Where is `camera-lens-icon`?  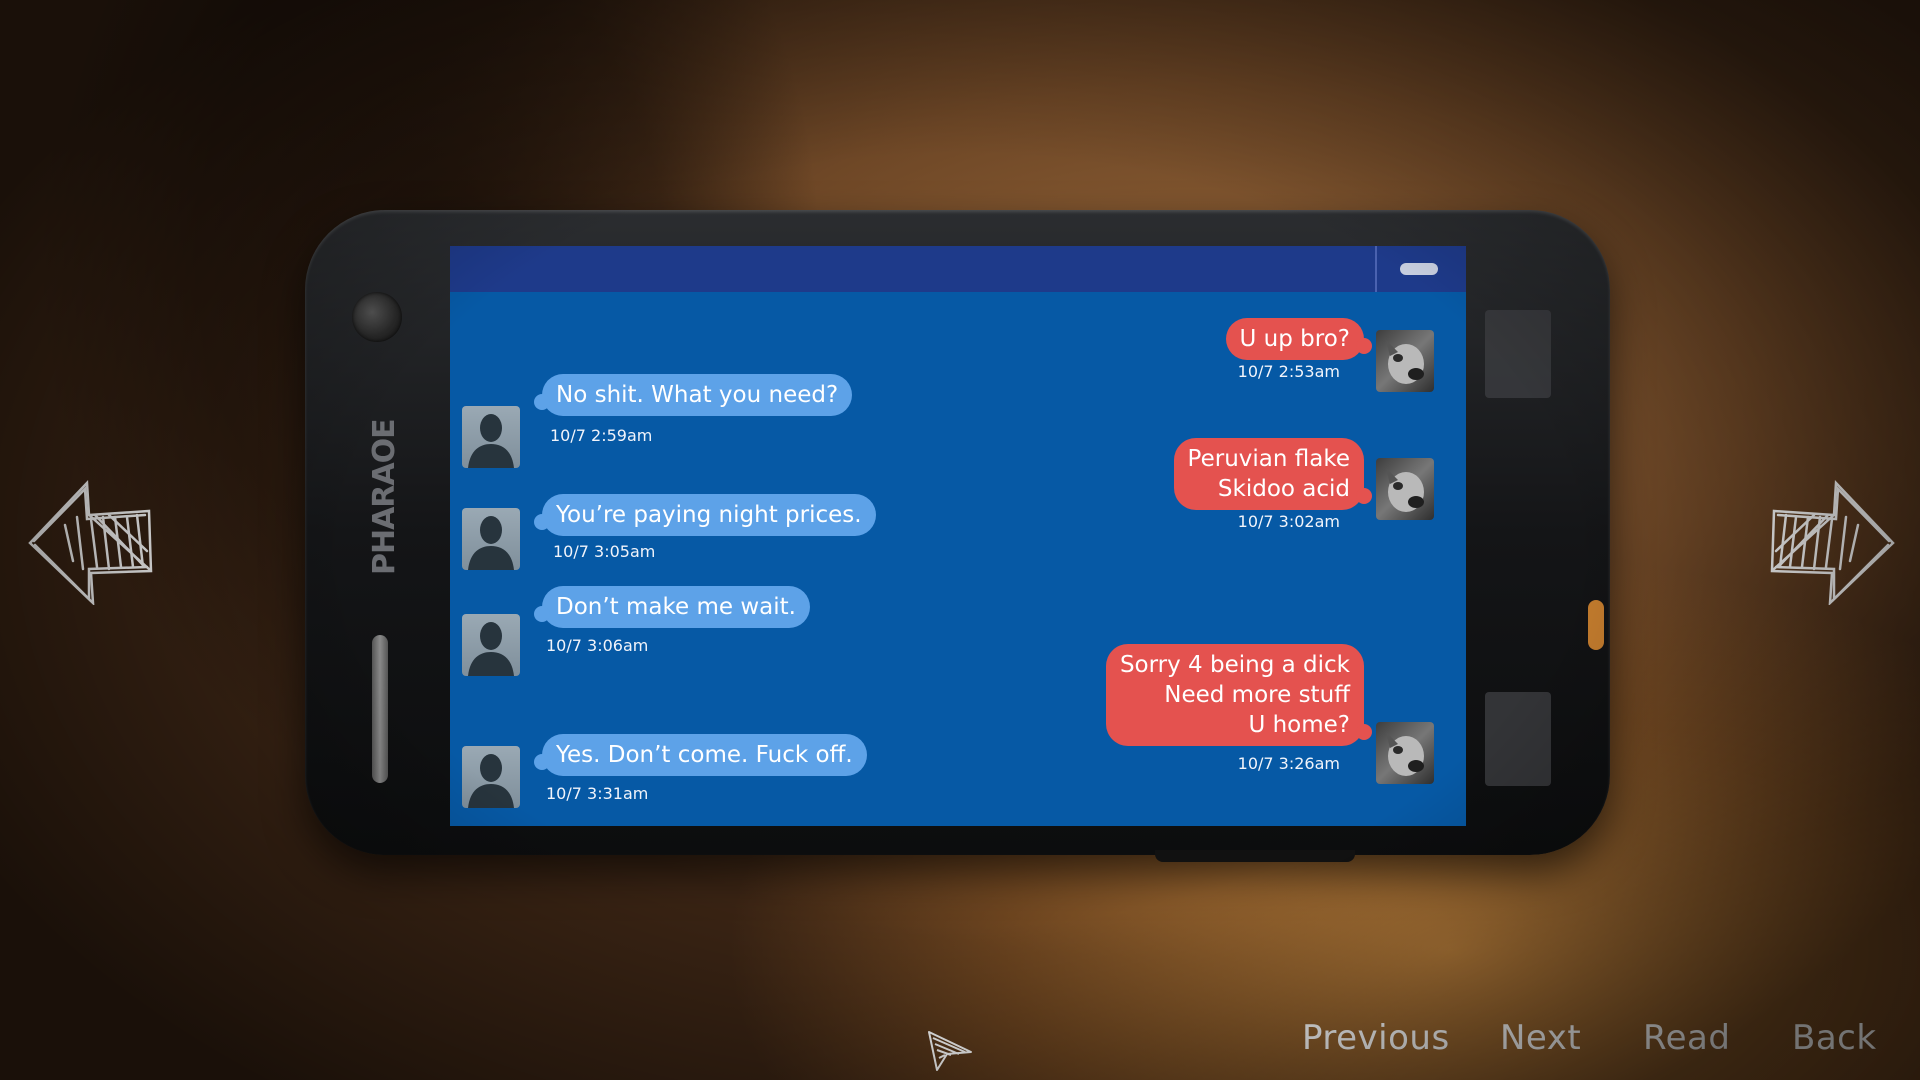
camera-lens-icon is located at coordinates (377, 317).